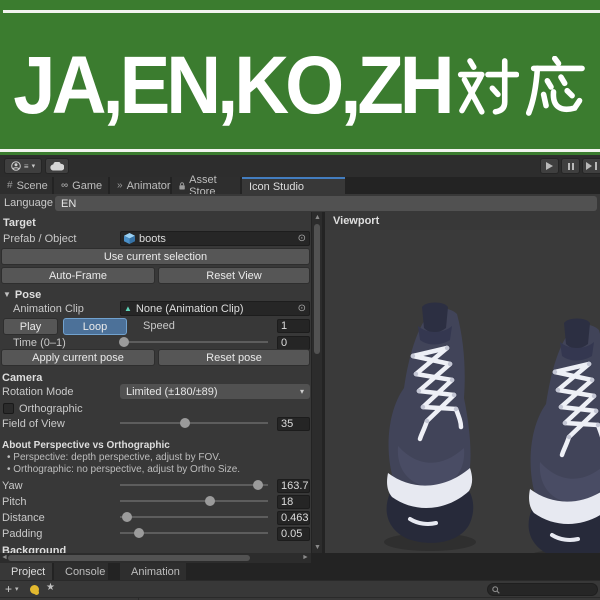  I want to click on prefab-cube-icon, so click(129, 238).